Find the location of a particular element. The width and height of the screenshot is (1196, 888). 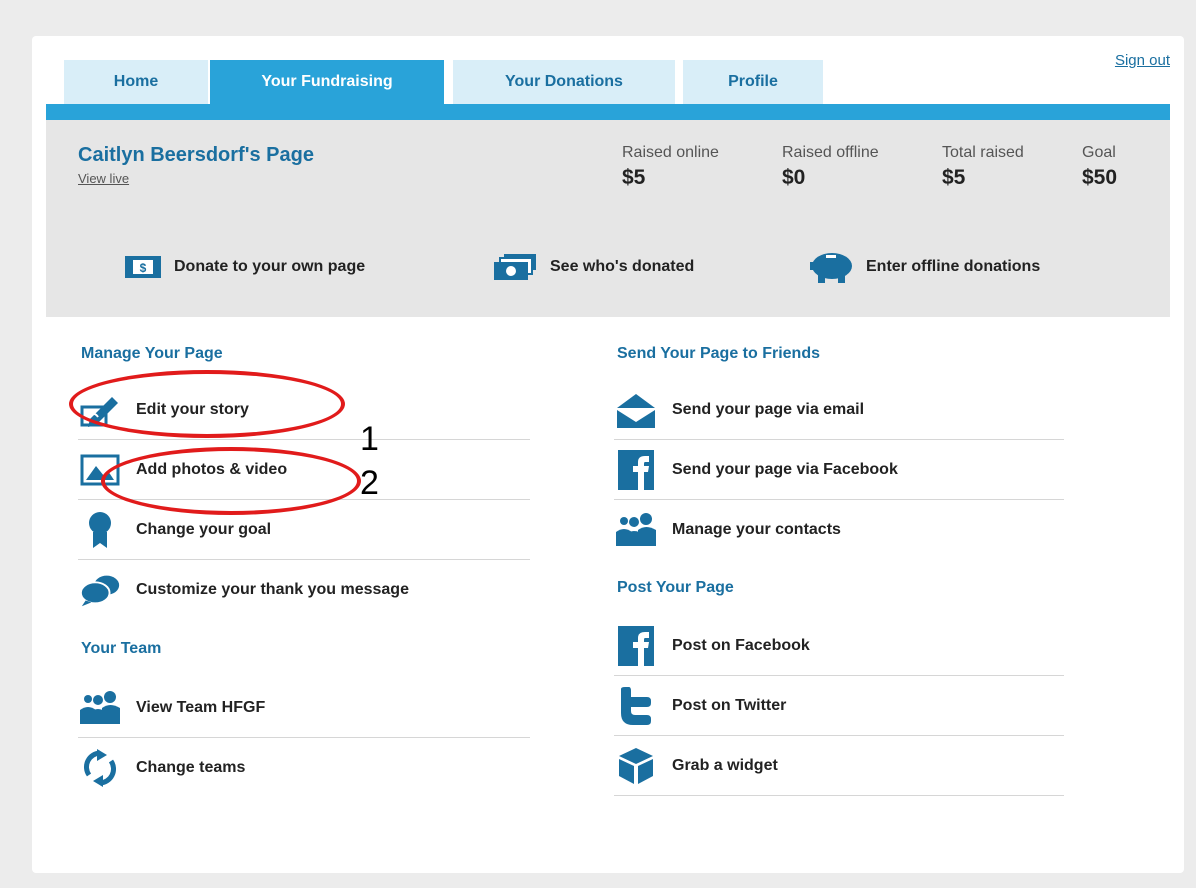

piggy-bank-icon is located at coordinates (831, 268).